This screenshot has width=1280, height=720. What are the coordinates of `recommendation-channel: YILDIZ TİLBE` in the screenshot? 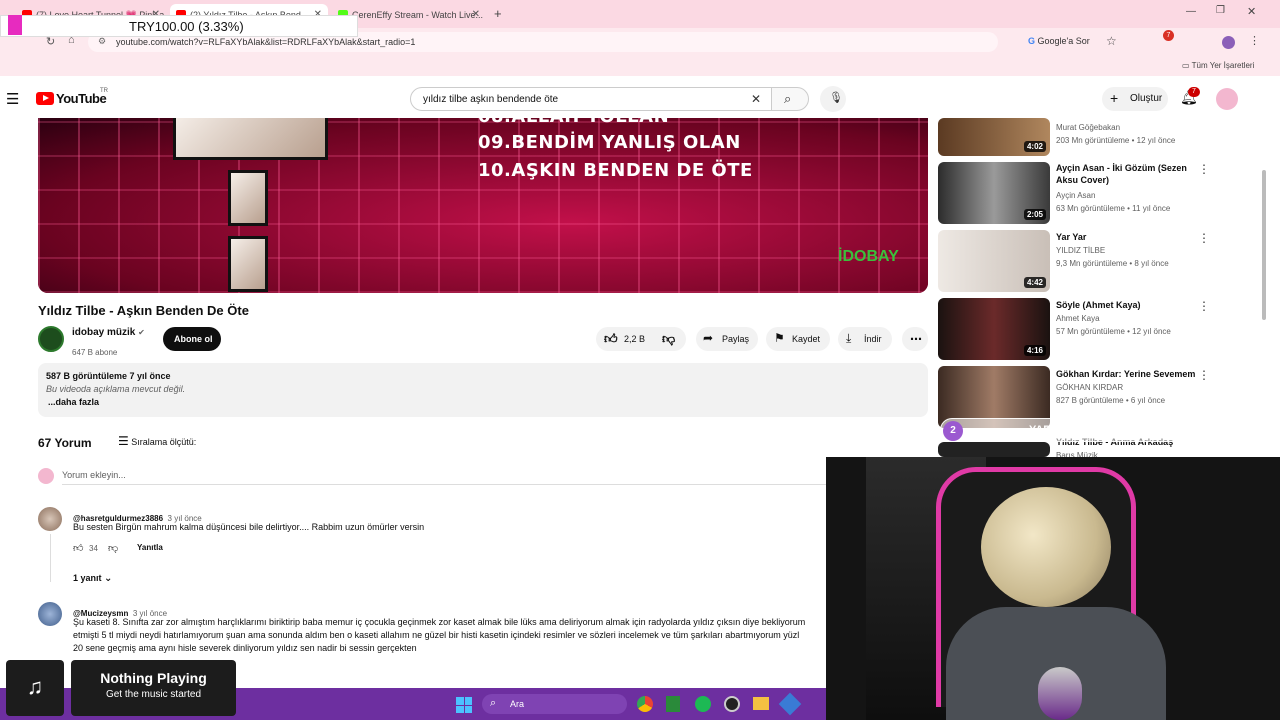 It's located at (1080, 250).